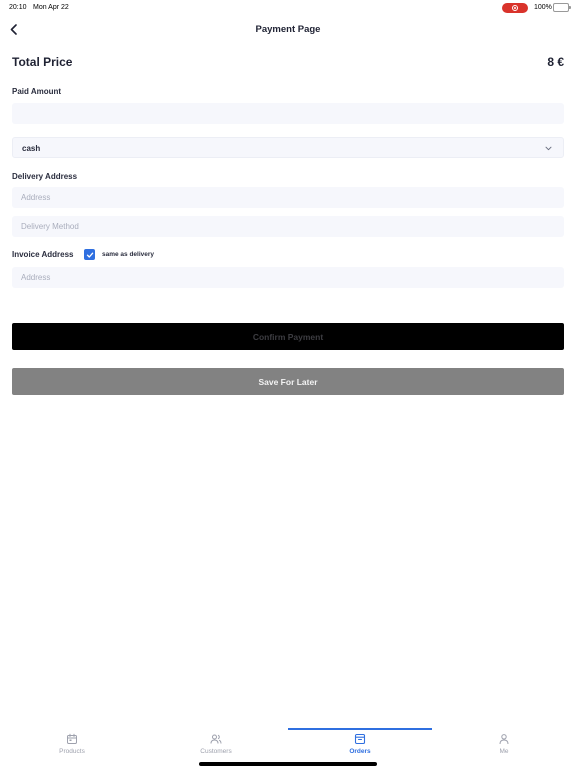 This screenshot has height=768, width=576. What do you see at coordinates (288, 381) in the screenshot?
I see `save-for-later-button: Save For Later` at bounding box center [288, 381].